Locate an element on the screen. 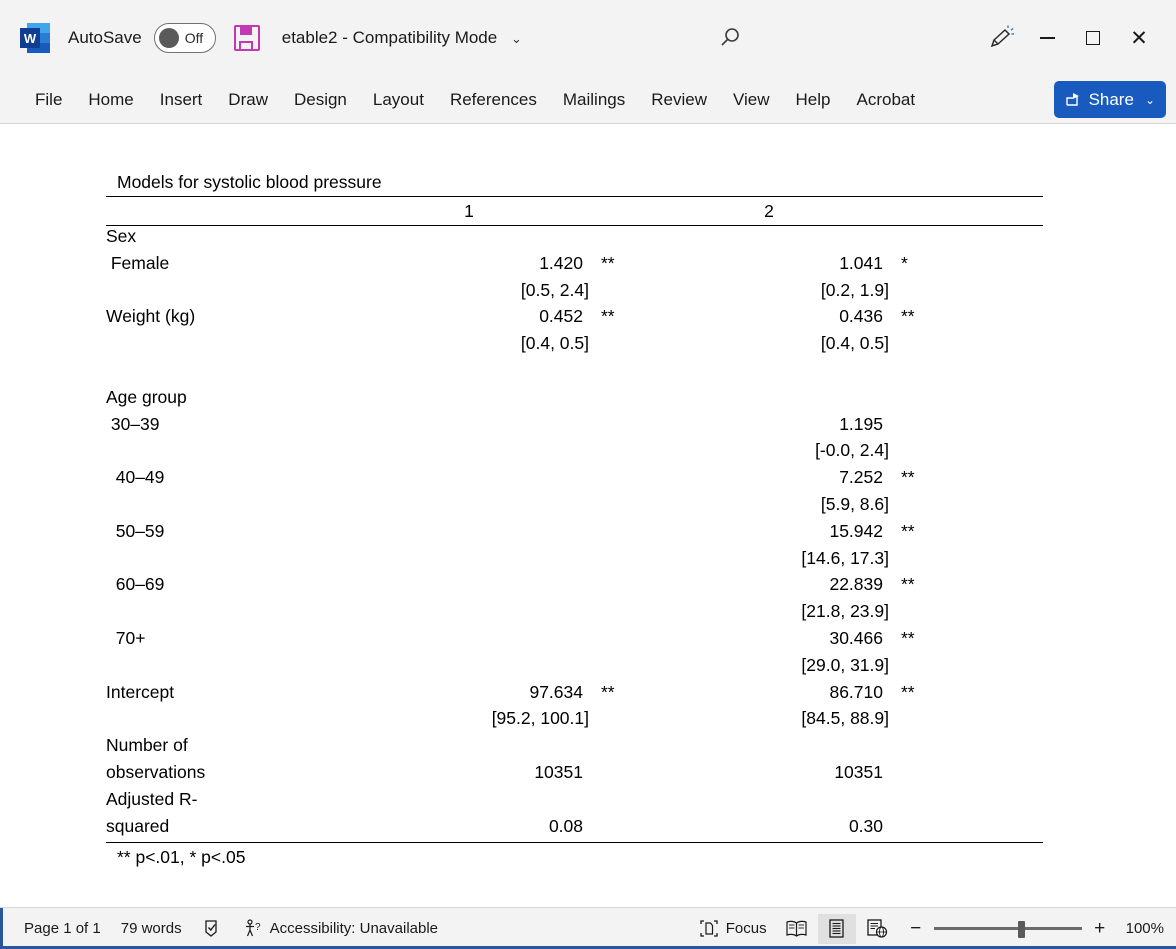  tab-home: Home is located at coordinates (110, 100).